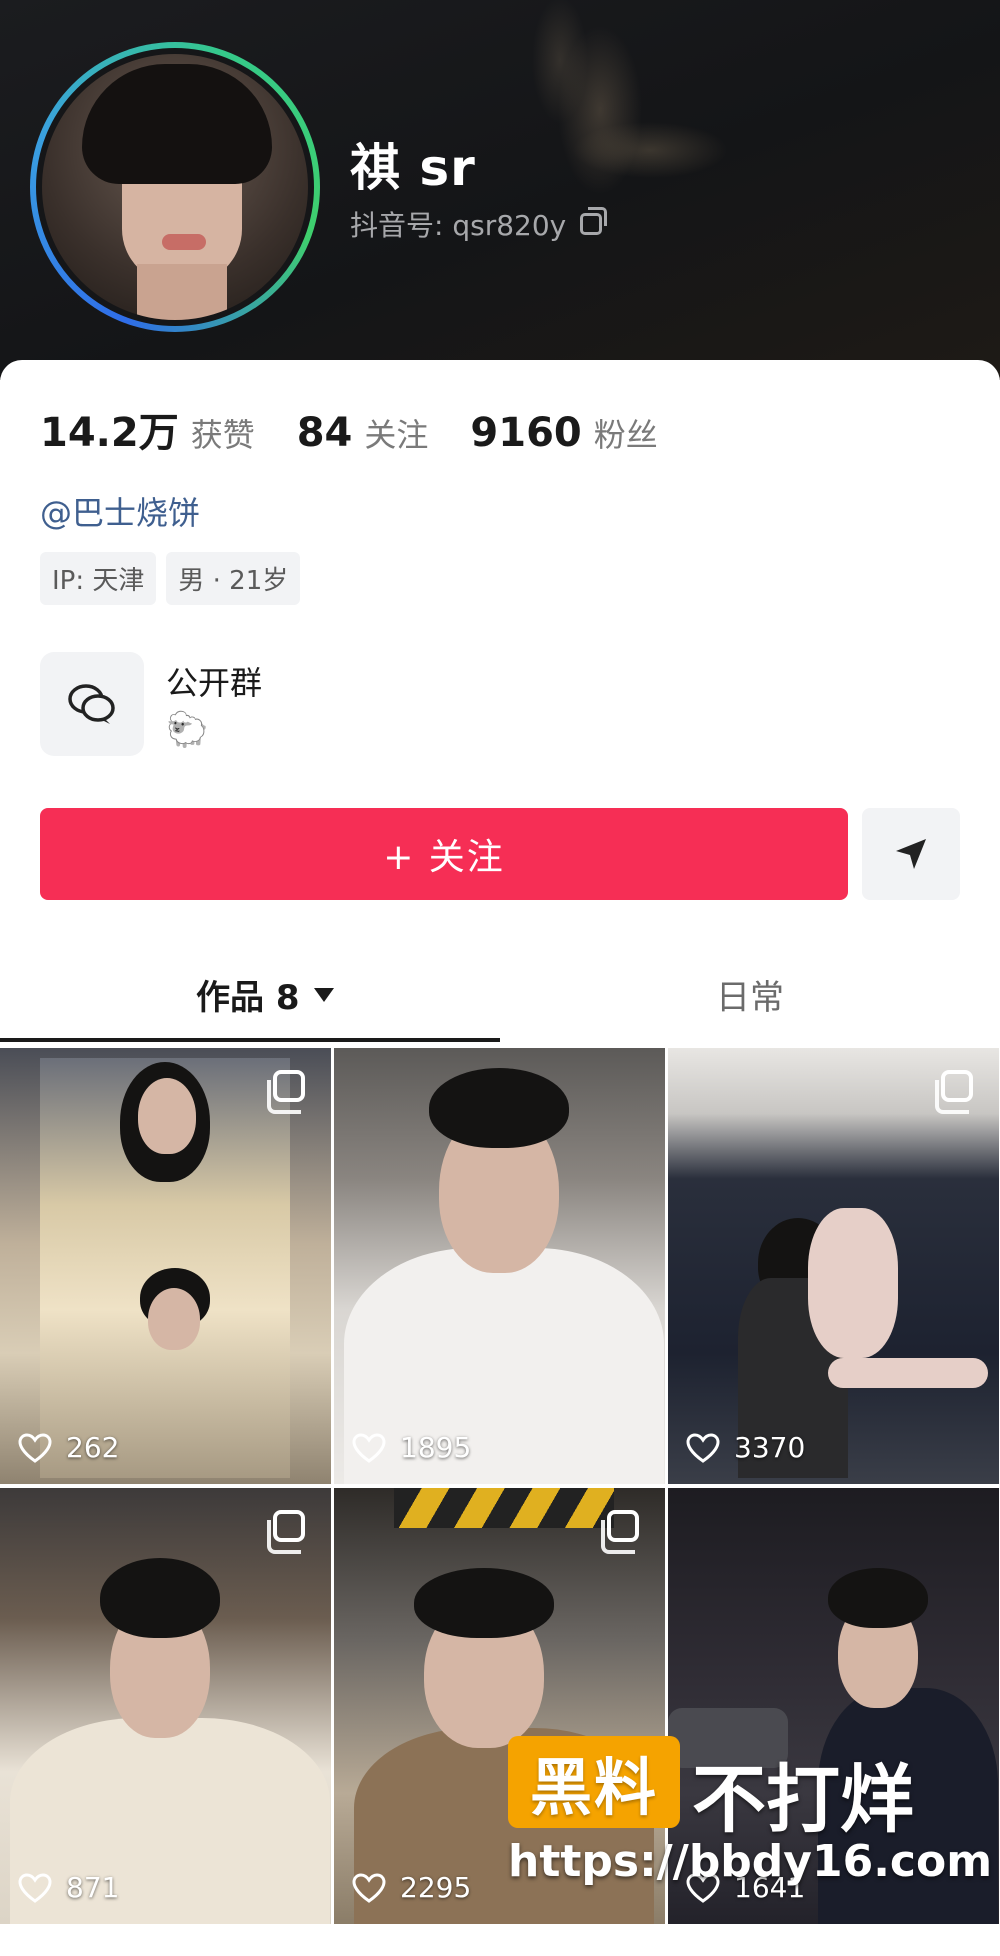  I want to click on stat-following-value: 84, so click(324, 433).